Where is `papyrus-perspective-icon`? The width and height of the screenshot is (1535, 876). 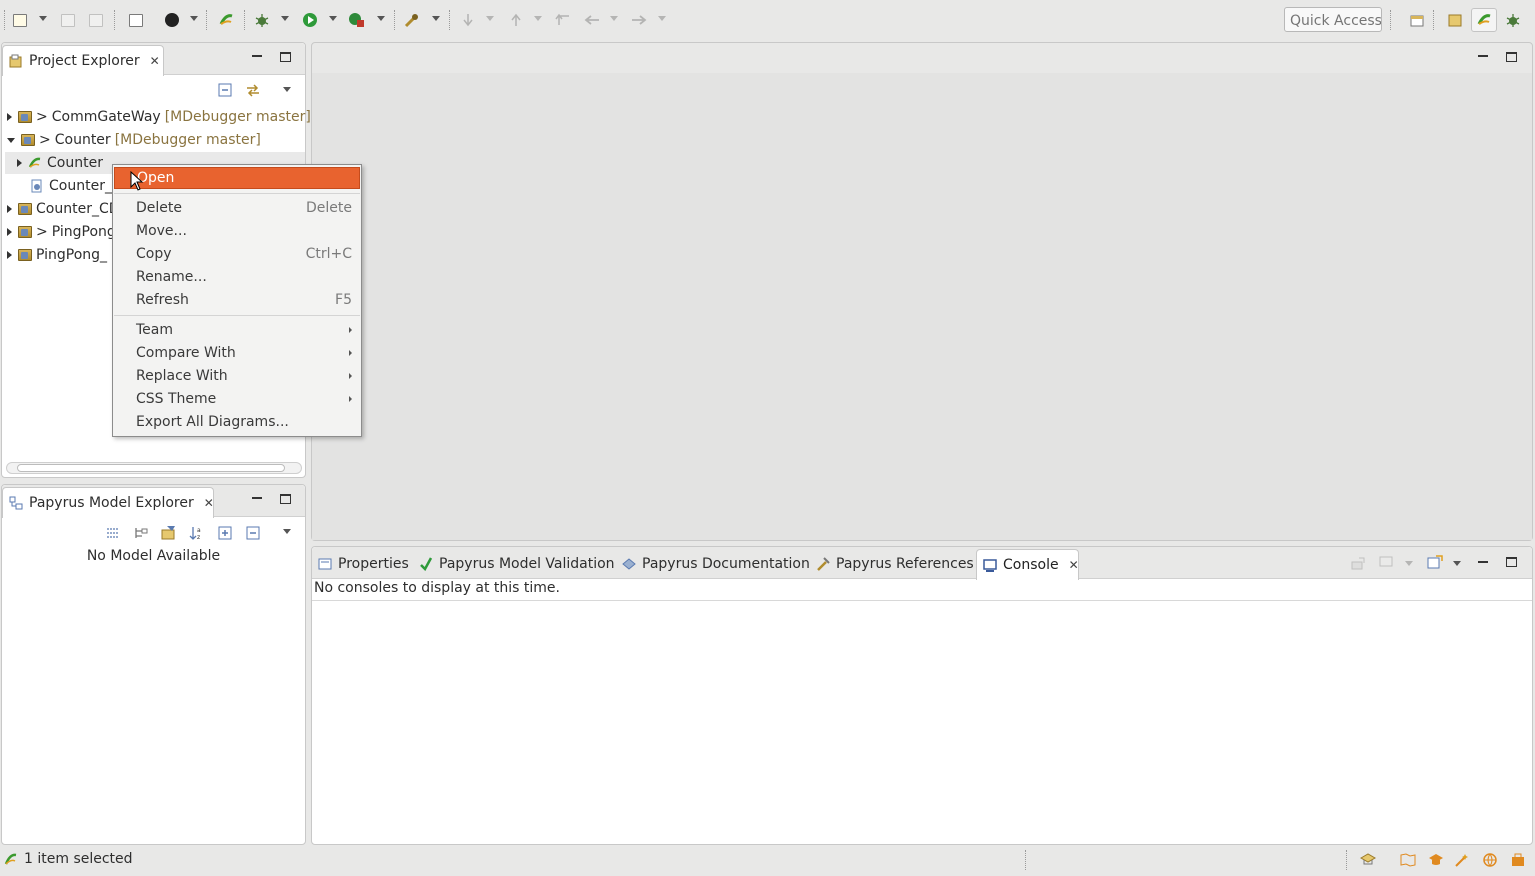
papyrus-perspective-icon is located at coordinates (1484, 20).